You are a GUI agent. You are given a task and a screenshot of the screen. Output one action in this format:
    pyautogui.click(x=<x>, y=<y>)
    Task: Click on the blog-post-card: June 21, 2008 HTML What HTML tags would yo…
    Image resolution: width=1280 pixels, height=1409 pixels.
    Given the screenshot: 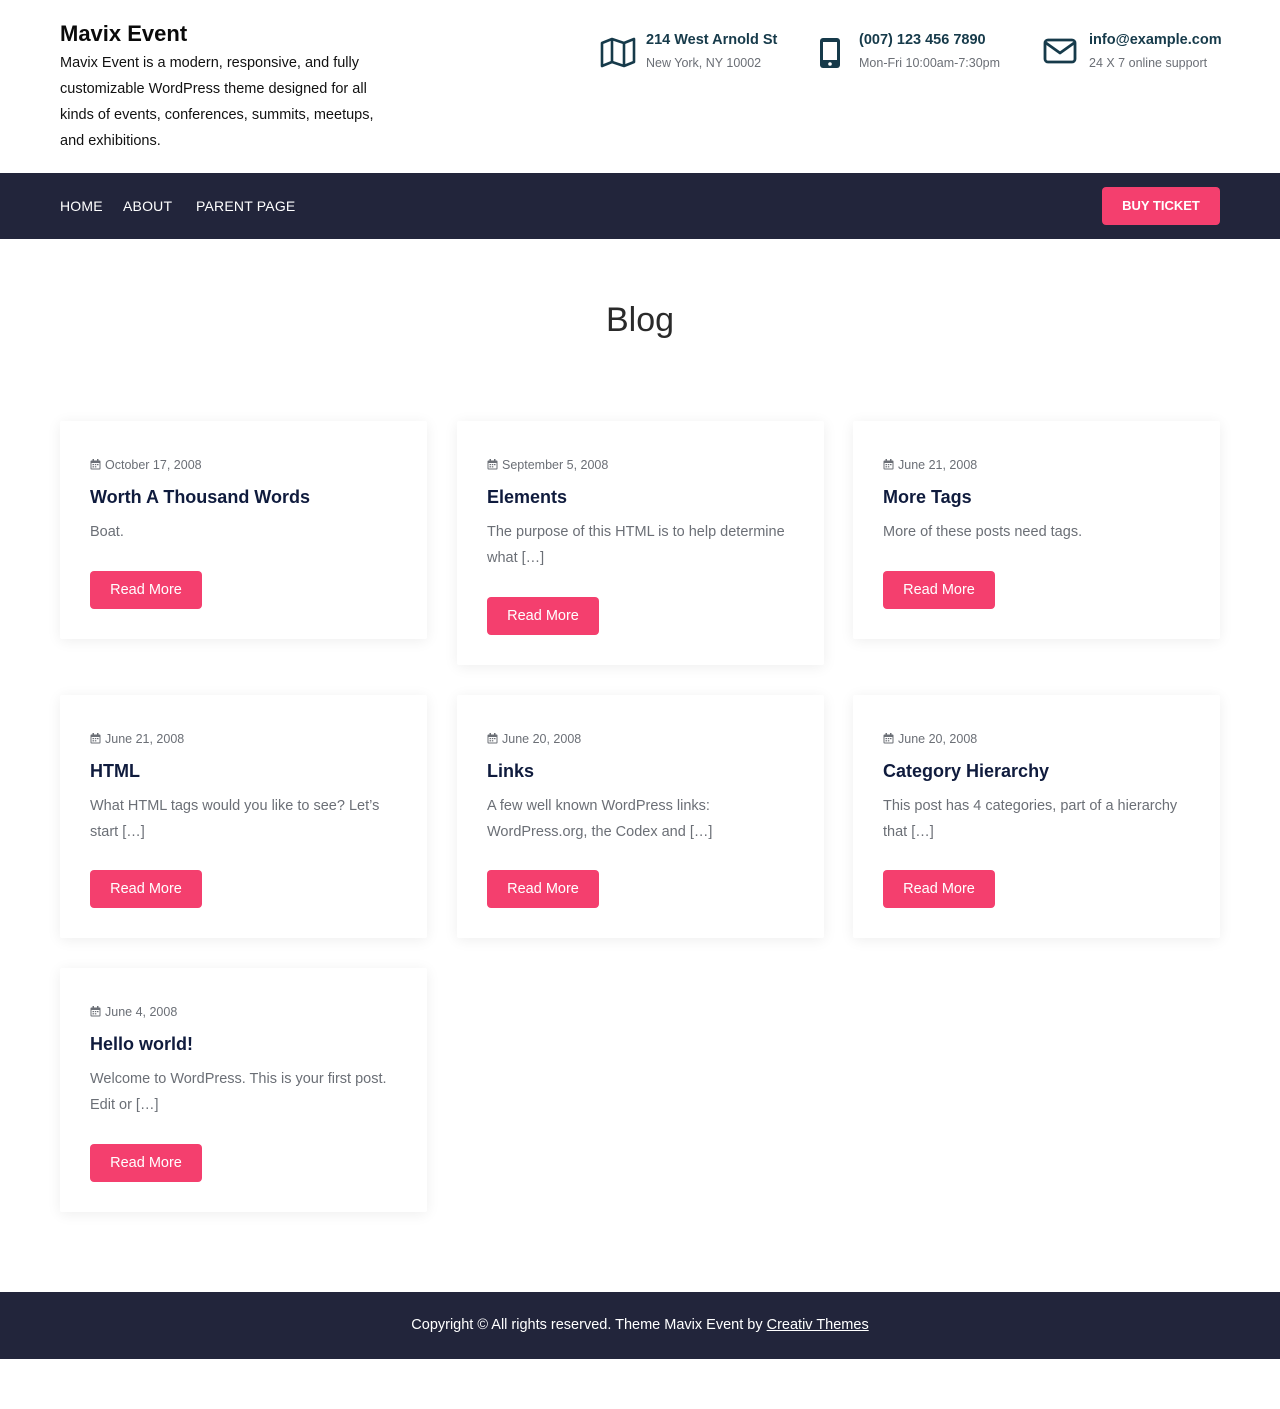 What is the action you would take?
    pyautogui.click(x=243, y=816)
    